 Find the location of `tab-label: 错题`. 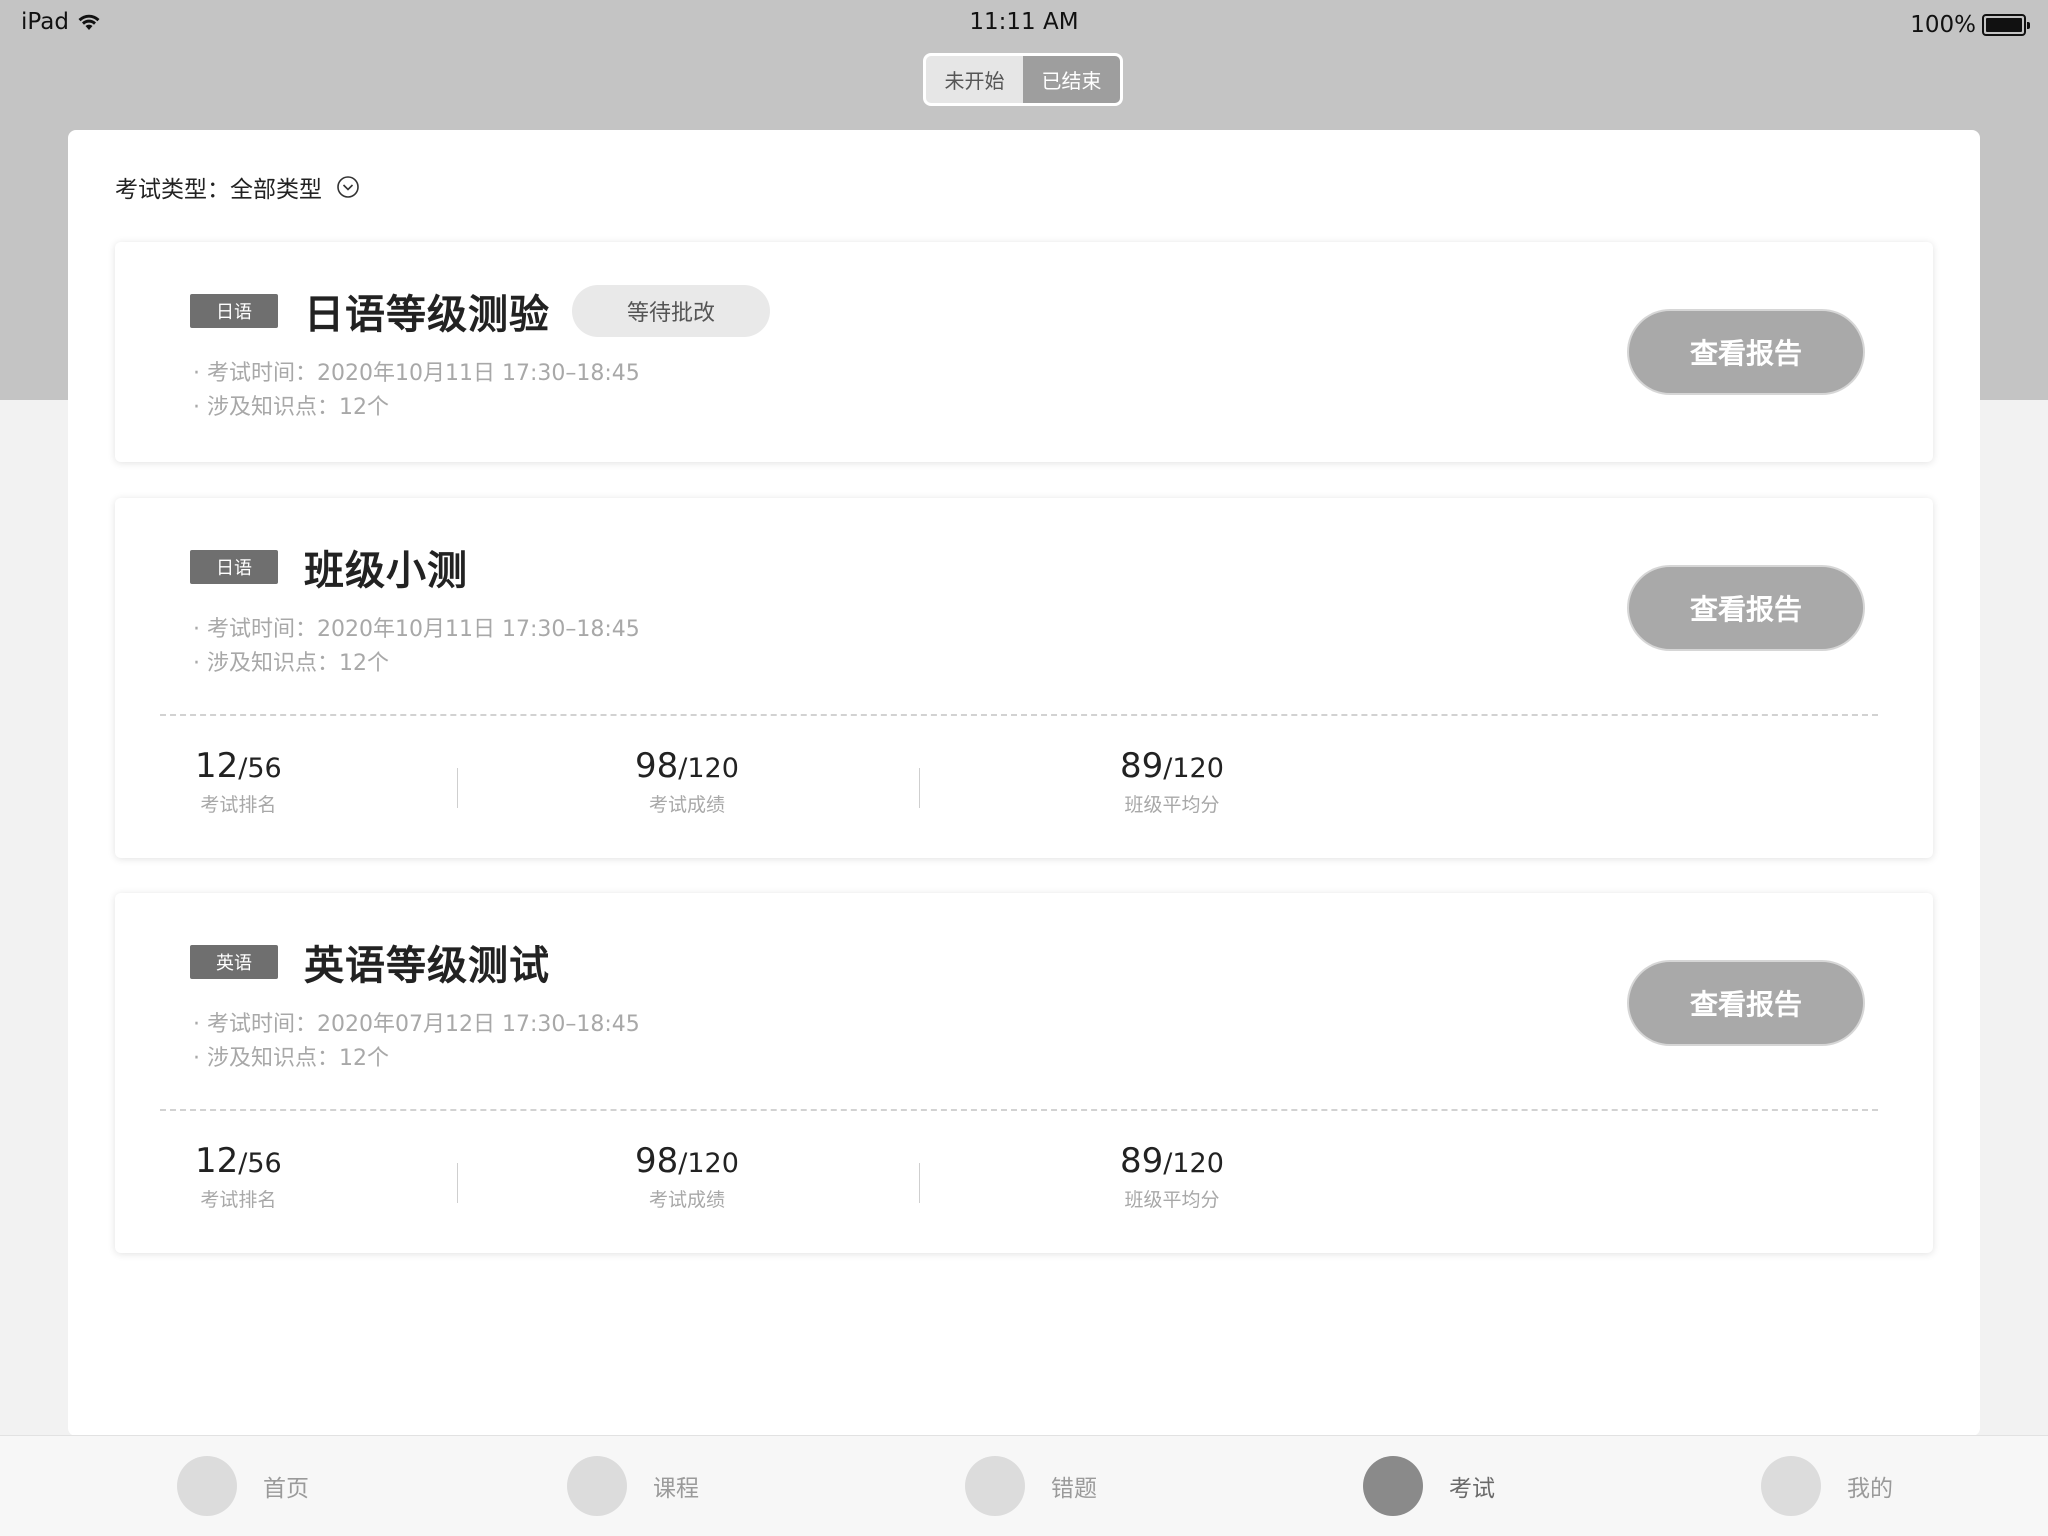

tab-label: 错题 is located at coordinates (1074, 1489).